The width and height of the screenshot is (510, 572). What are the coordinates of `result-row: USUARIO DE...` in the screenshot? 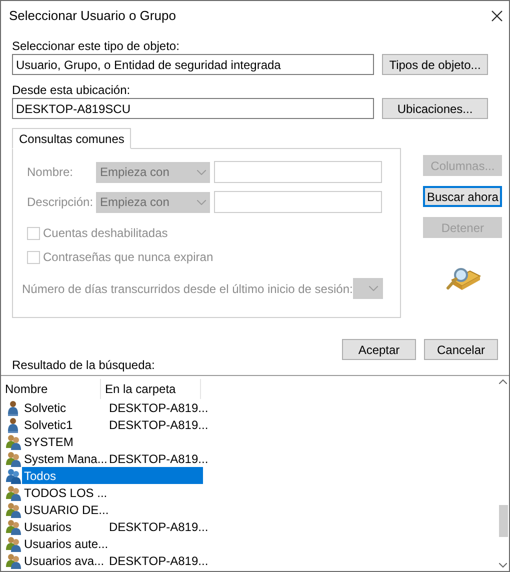 It's located at (102, 509).